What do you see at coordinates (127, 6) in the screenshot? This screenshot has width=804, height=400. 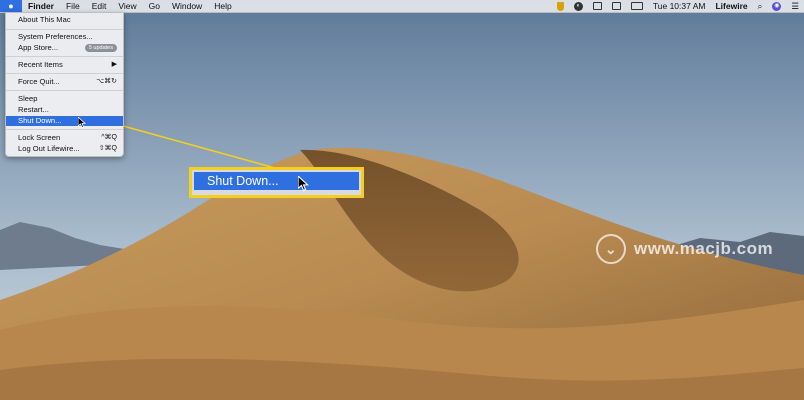 I see `menu-view: View` at bounding box center [127, 6].